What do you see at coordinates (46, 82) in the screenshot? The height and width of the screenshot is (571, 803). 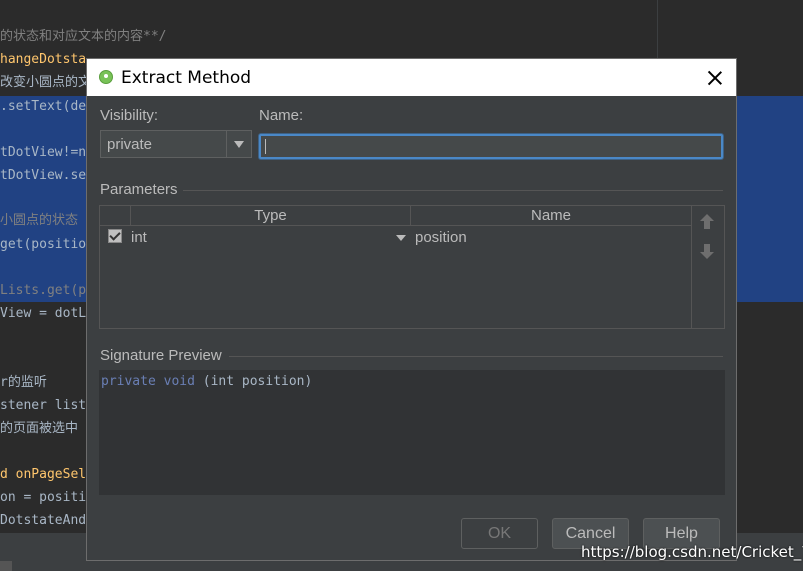 I see `code-line: 改变小圆点的文` at bounding box center [46, 82].